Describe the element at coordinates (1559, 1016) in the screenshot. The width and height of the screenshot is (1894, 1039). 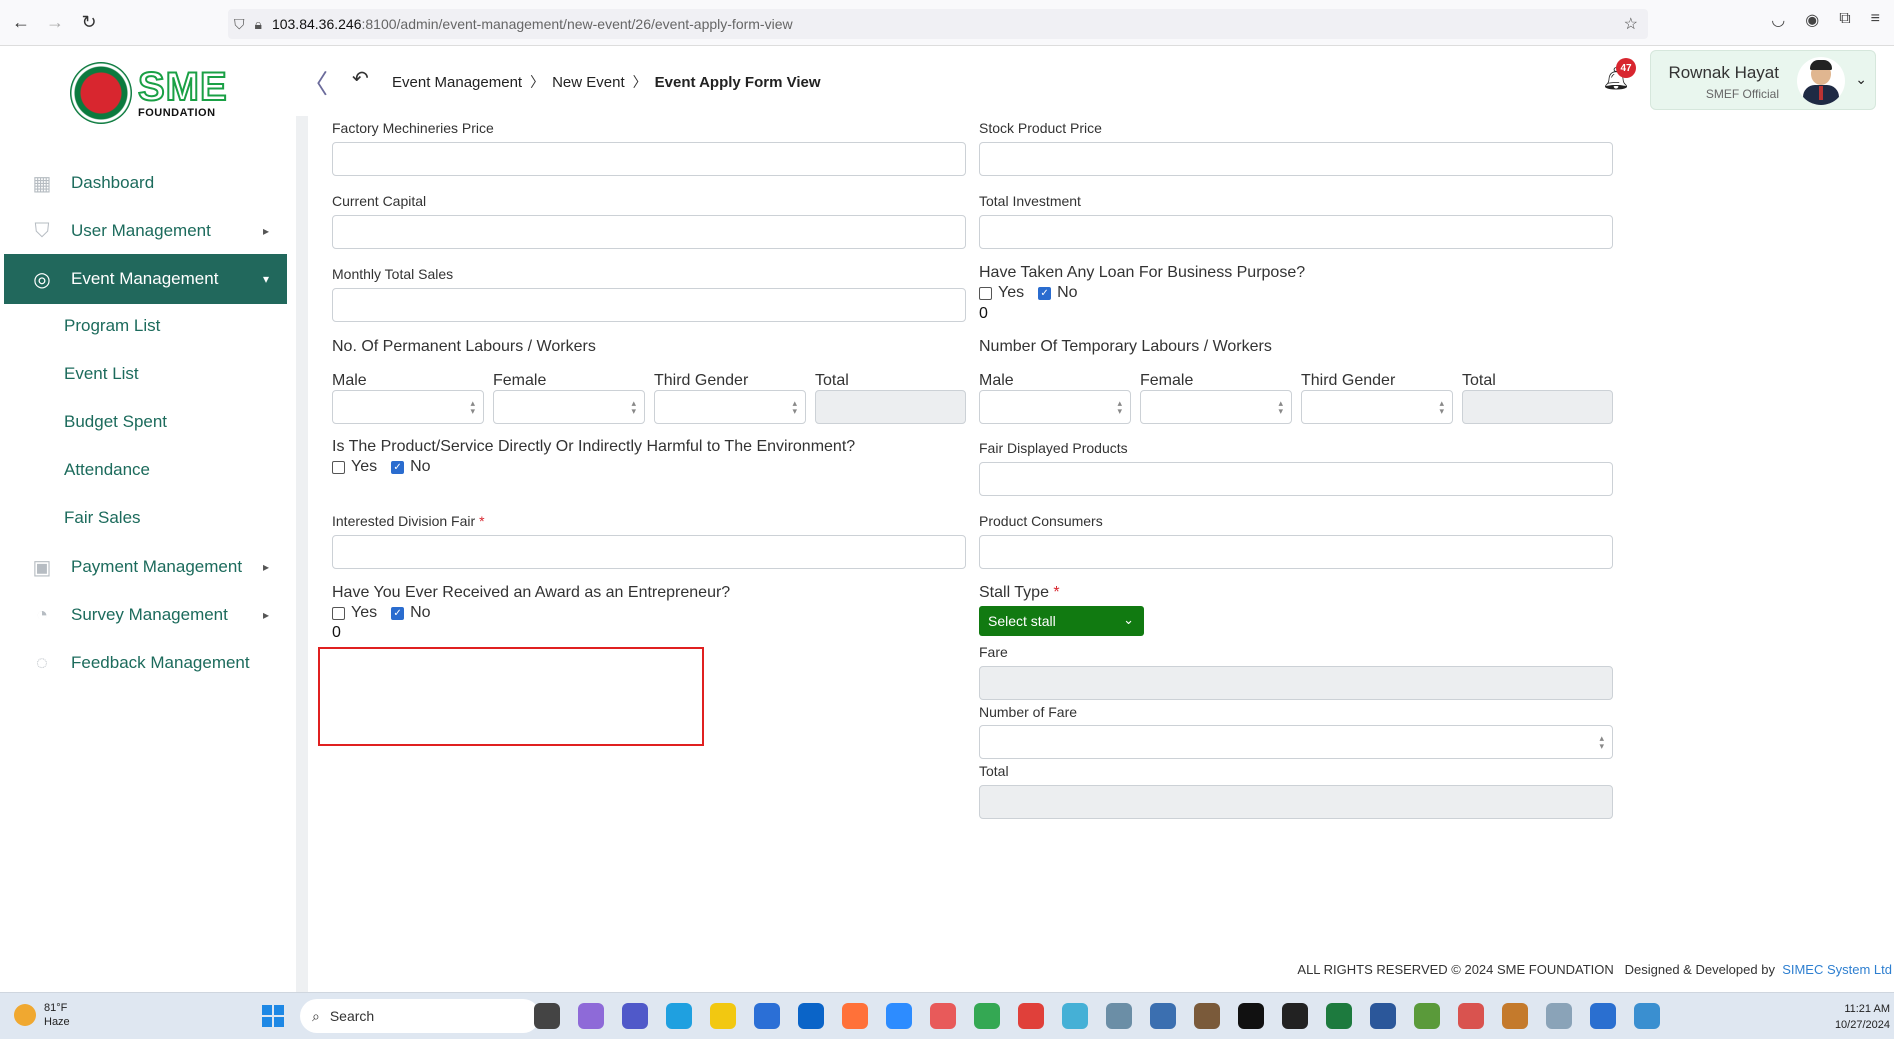
I see `remote-icon` at that location.